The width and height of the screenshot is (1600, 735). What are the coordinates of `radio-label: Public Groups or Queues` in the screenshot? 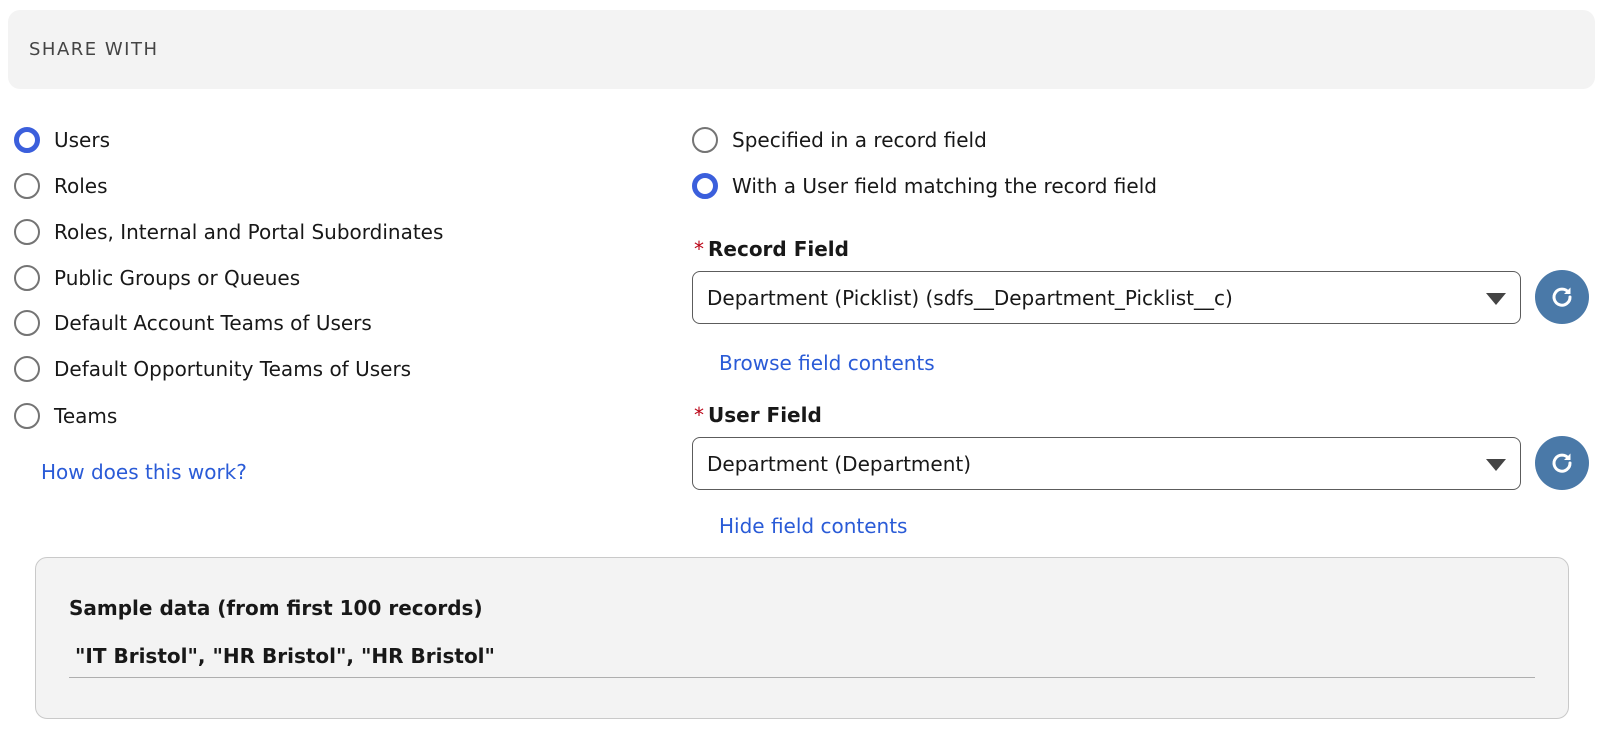 It's located at (177, 278).